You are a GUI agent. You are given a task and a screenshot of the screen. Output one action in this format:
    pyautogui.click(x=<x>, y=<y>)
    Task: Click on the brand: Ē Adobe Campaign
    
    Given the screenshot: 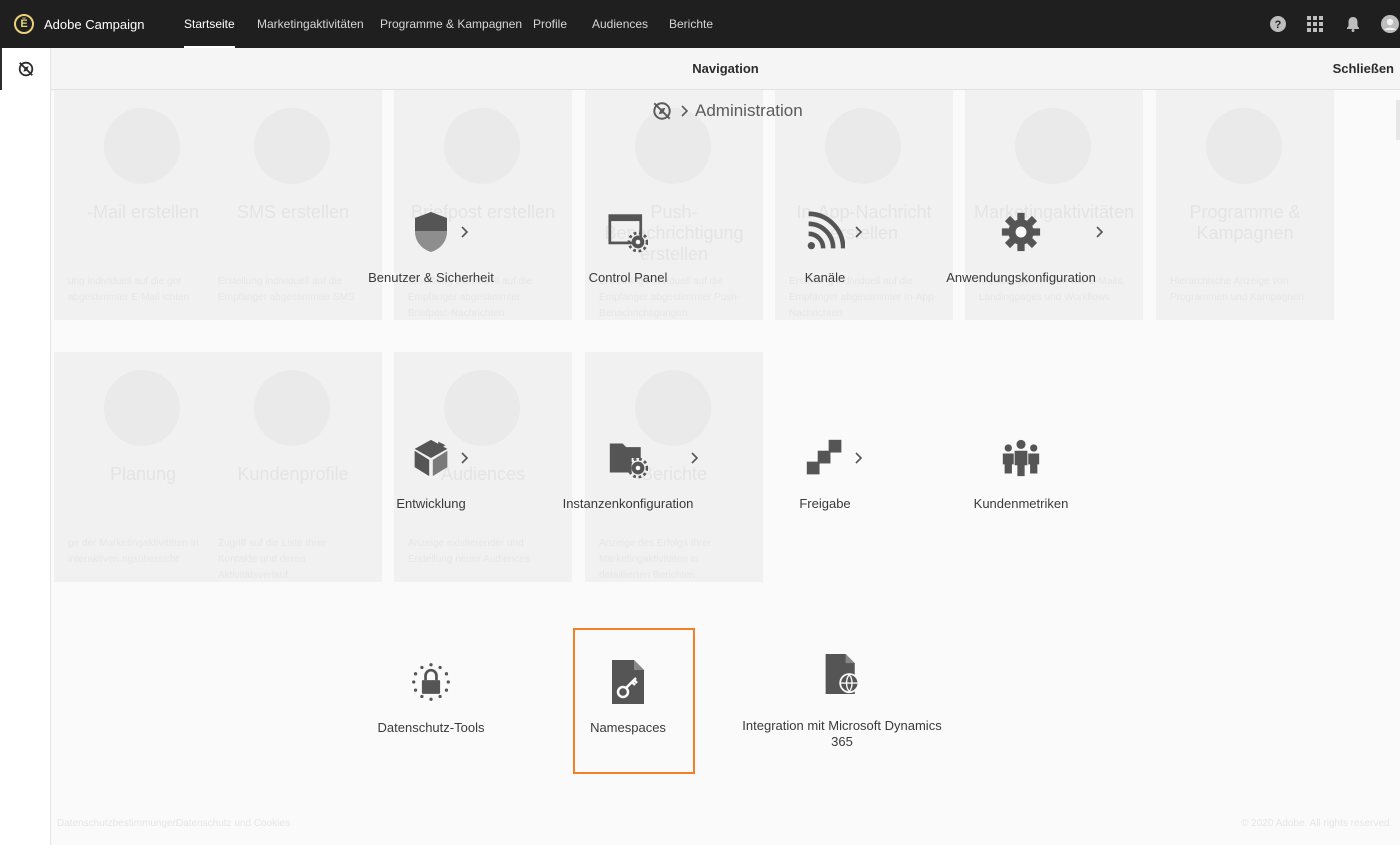 What is the action you would take?
    pyautogui.click(x=79, y=24)
    